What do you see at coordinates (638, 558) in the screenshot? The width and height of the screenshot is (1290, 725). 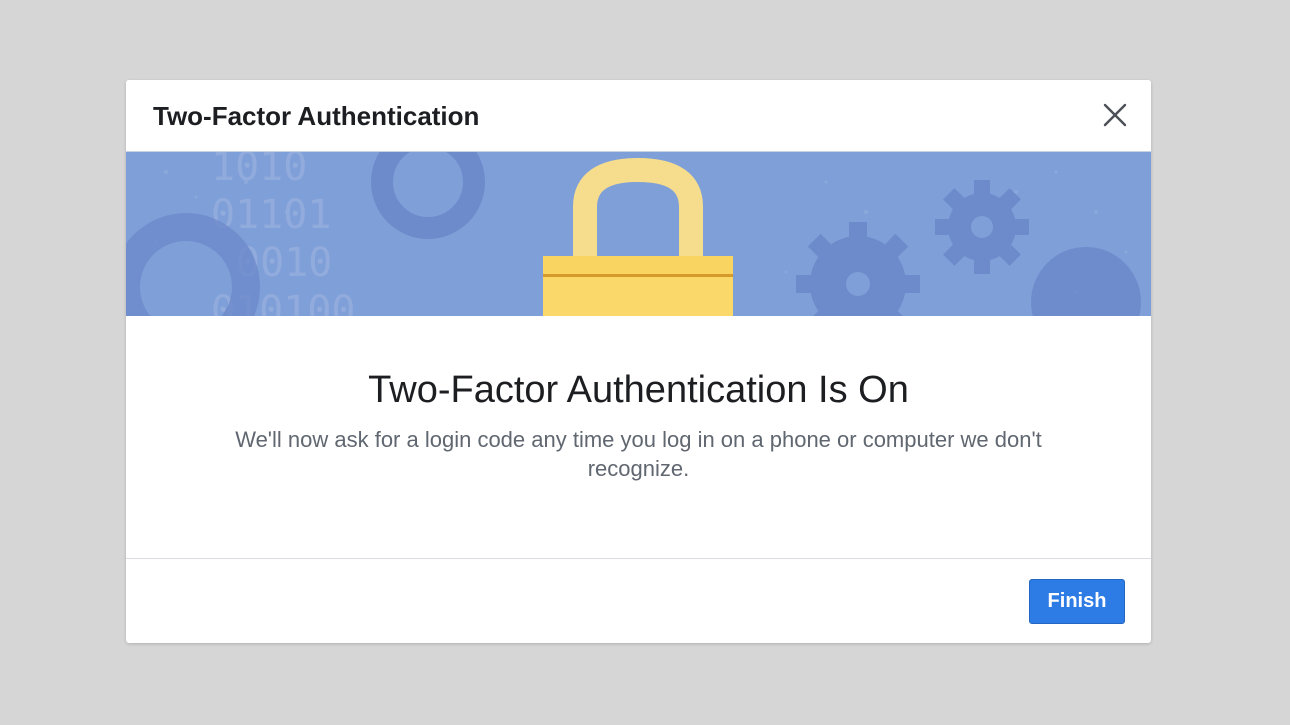 I see `footer-divider` at bounding box center [638, 558].